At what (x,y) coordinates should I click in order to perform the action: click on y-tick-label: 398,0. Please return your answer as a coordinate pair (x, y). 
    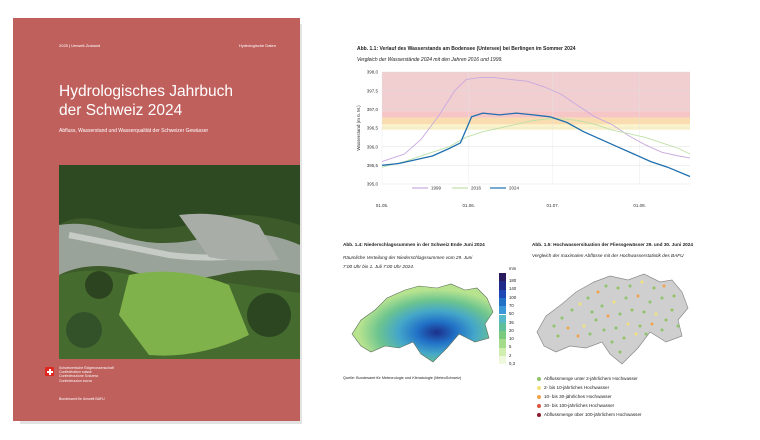
    Looking at the image, I should click on (373, 72).